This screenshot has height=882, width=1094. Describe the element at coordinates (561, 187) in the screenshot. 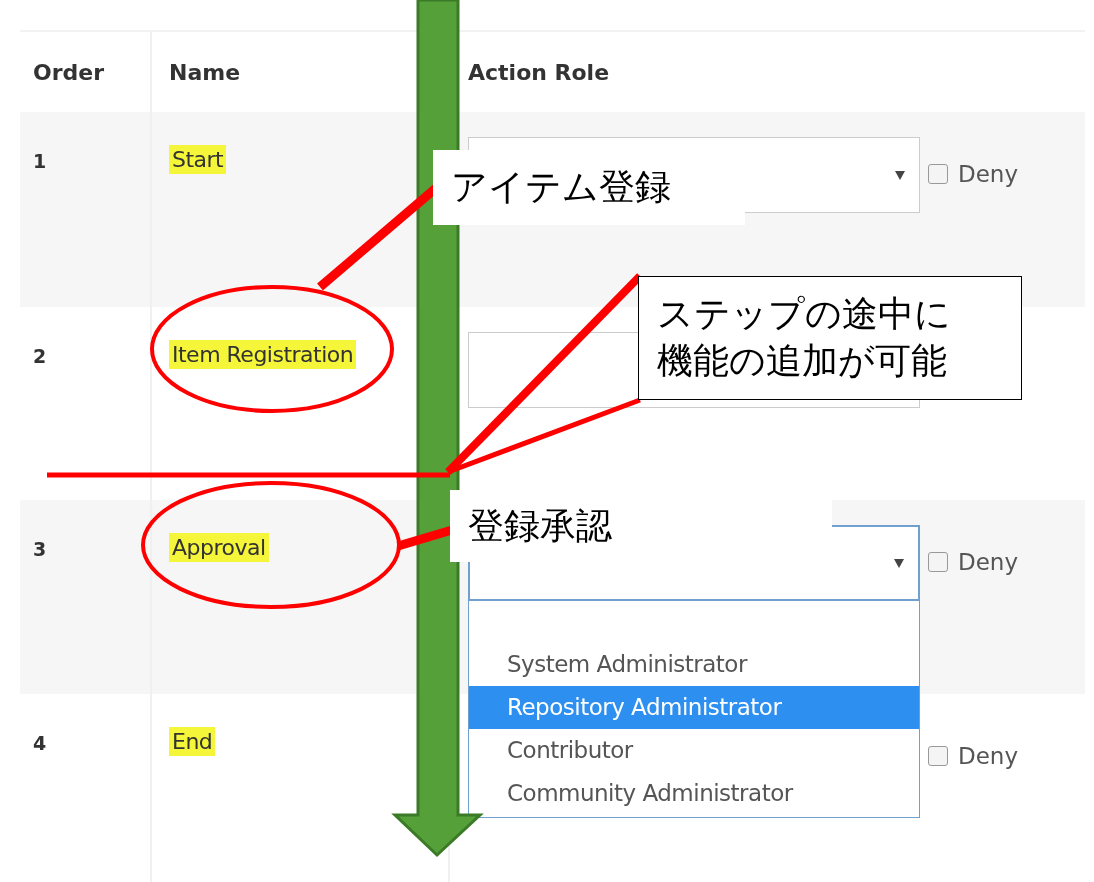

I see `callout-text: アイテム登録` at that location.